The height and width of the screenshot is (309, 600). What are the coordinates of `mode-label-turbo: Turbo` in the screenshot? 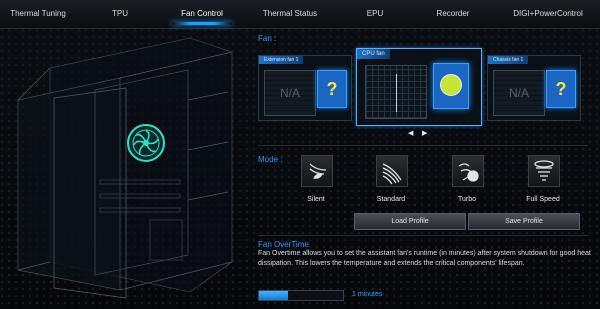 It's located at (467, 199).